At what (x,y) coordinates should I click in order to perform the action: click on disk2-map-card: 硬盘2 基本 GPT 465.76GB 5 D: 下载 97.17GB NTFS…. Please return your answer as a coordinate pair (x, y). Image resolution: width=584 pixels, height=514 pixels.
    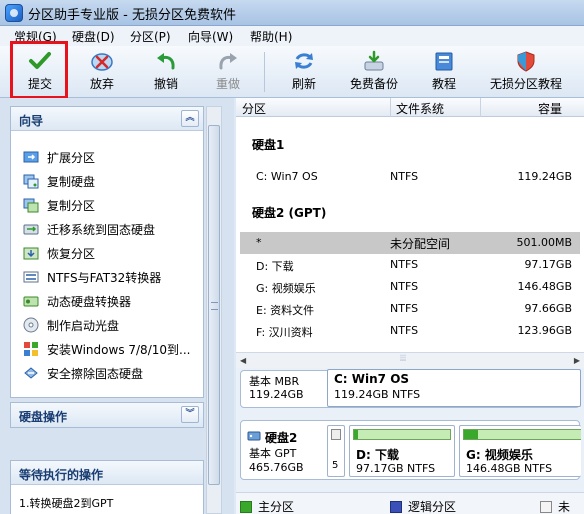
    Looking at the image, I should click on (410, 450).